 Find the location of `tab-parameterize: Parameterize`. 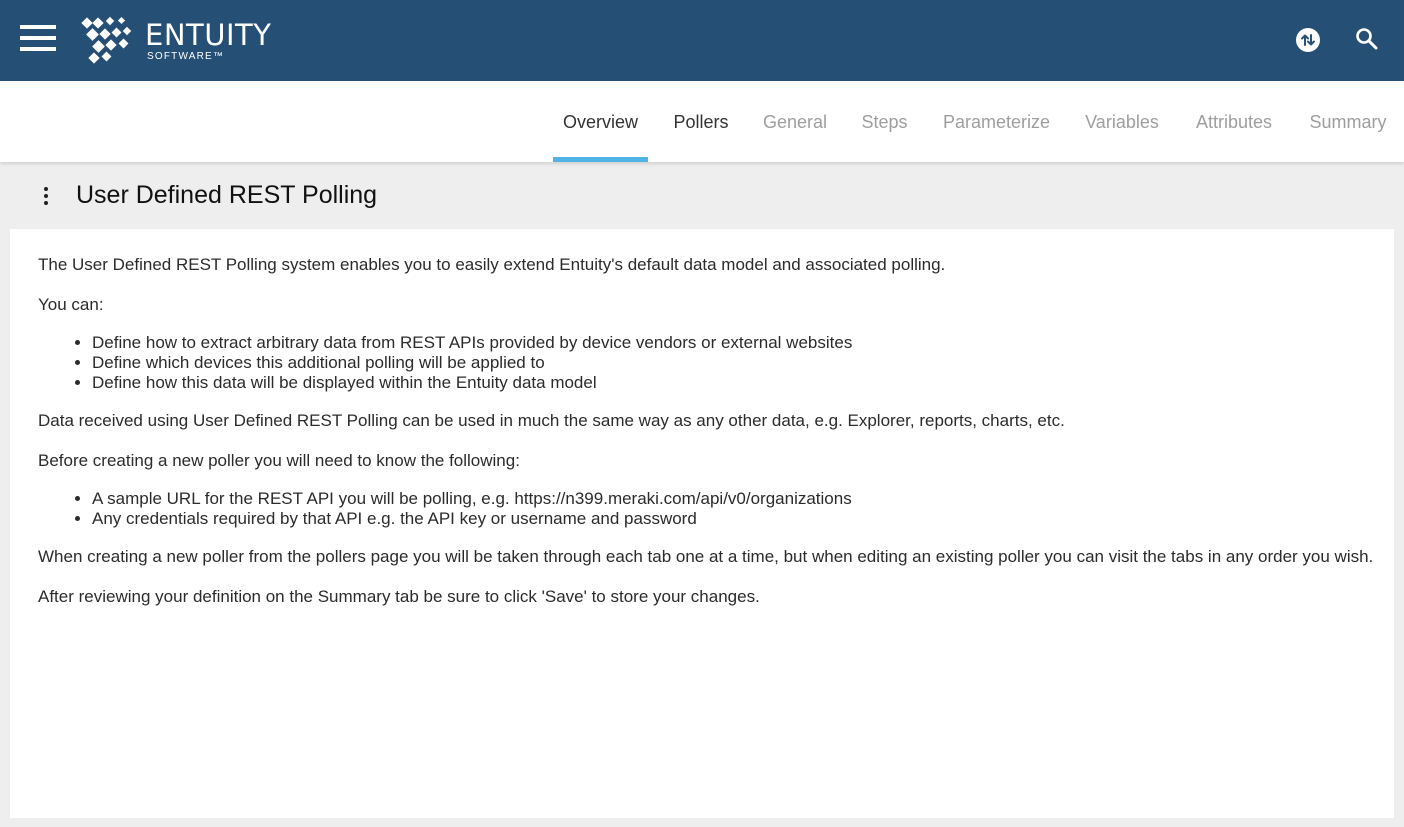

tab-parameterize: Parameterize is located at coordinates (996, 121).